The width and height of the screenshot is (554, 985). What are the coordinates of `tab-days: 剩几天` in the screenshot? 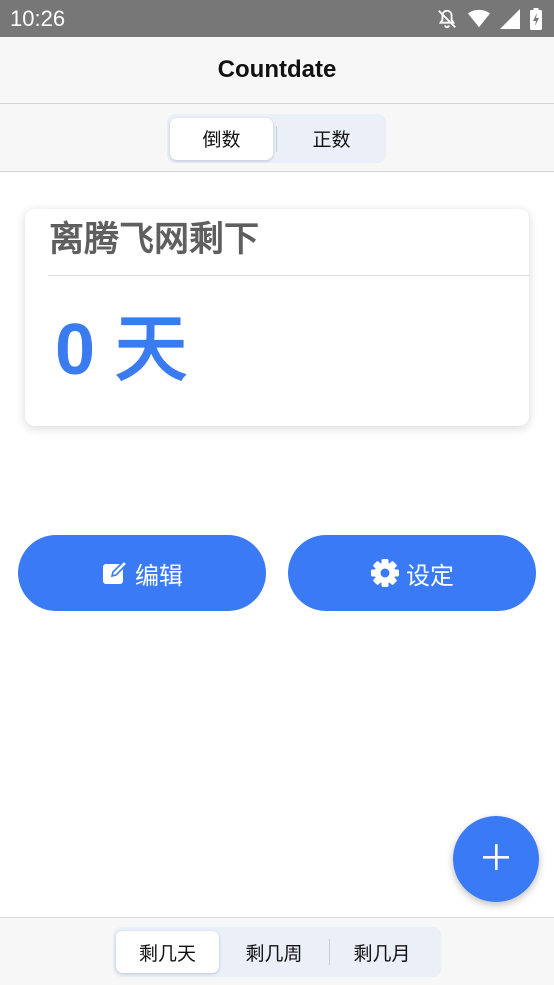 It's located at (167, 952).